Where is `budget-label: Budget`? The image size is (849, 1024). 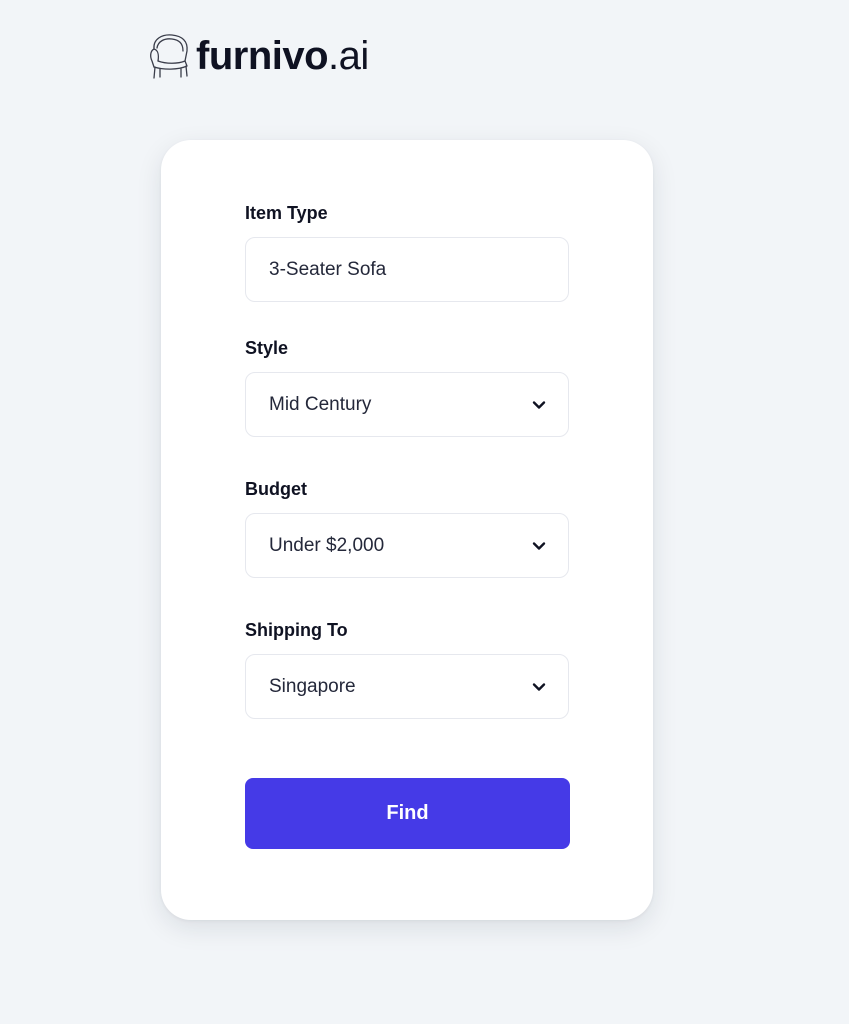
budget-label: Budget is located at coordinates (276, 489).